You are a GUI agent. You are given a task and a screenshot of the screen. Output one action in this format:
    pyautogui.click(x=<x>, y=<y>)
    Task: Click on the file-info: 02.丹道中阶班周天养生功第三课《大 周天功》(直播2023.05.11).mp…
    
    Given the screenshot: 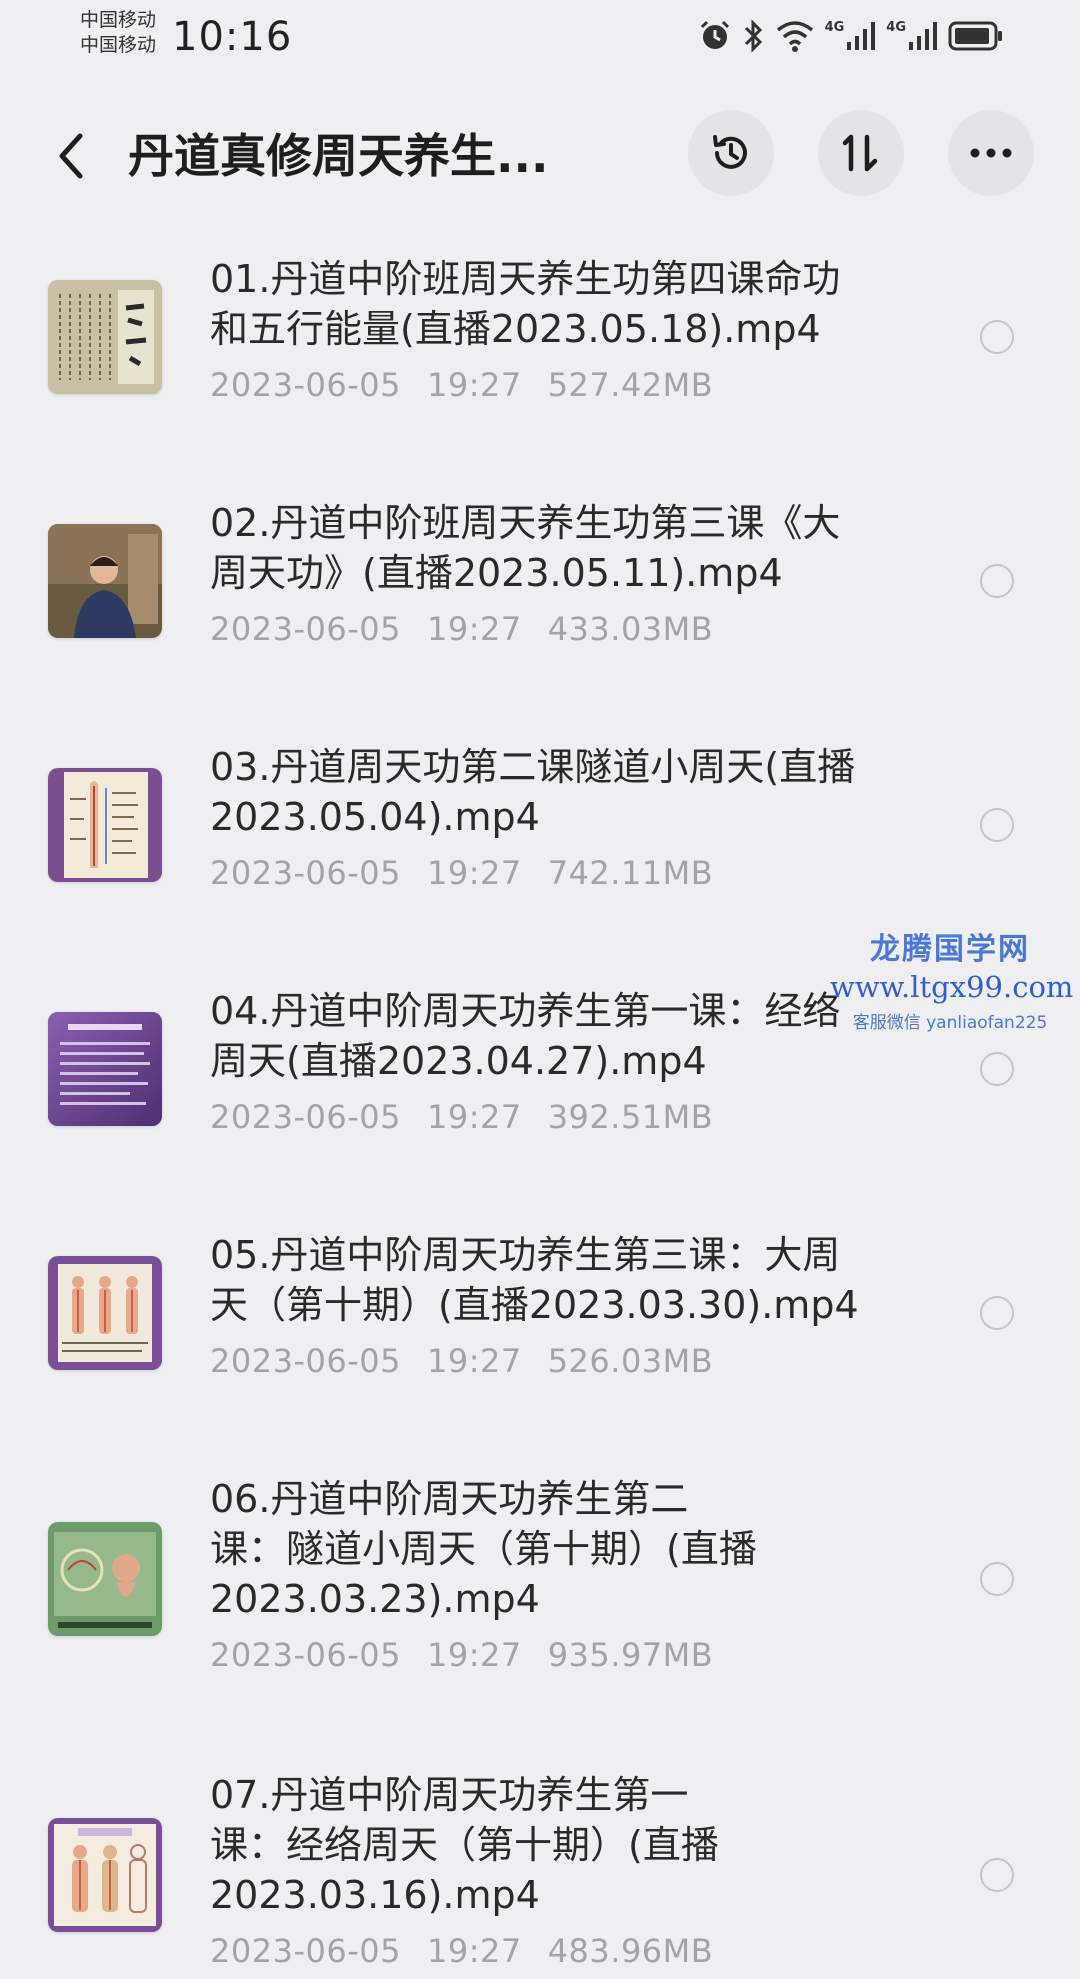 What is the action you would take?
    pyautogui.click(x=570, y=573)
    